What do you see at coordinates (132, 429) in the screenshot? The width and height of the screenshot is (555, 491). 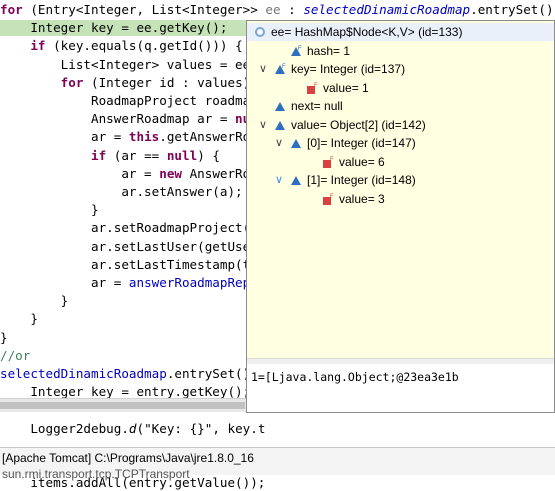 I see `code-line: Logger2debug.d("Key: {}", key.t` at bounding box center [132, 429].